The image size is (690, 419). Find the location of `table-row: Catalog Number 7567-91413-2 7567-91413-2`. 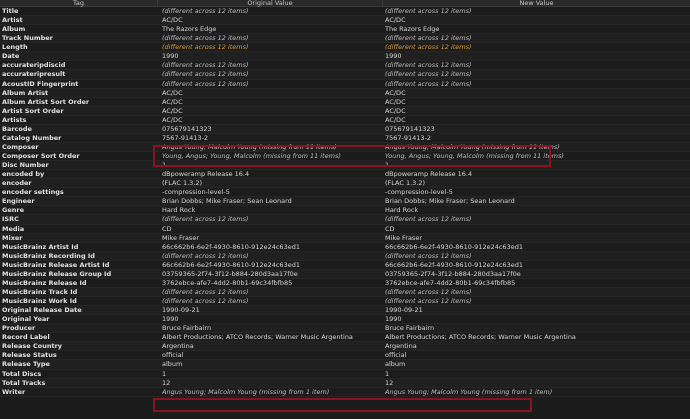

table-row: Catalog Number 7567-91413-2 7567-91413-2 is located at coordinates (345, 138).